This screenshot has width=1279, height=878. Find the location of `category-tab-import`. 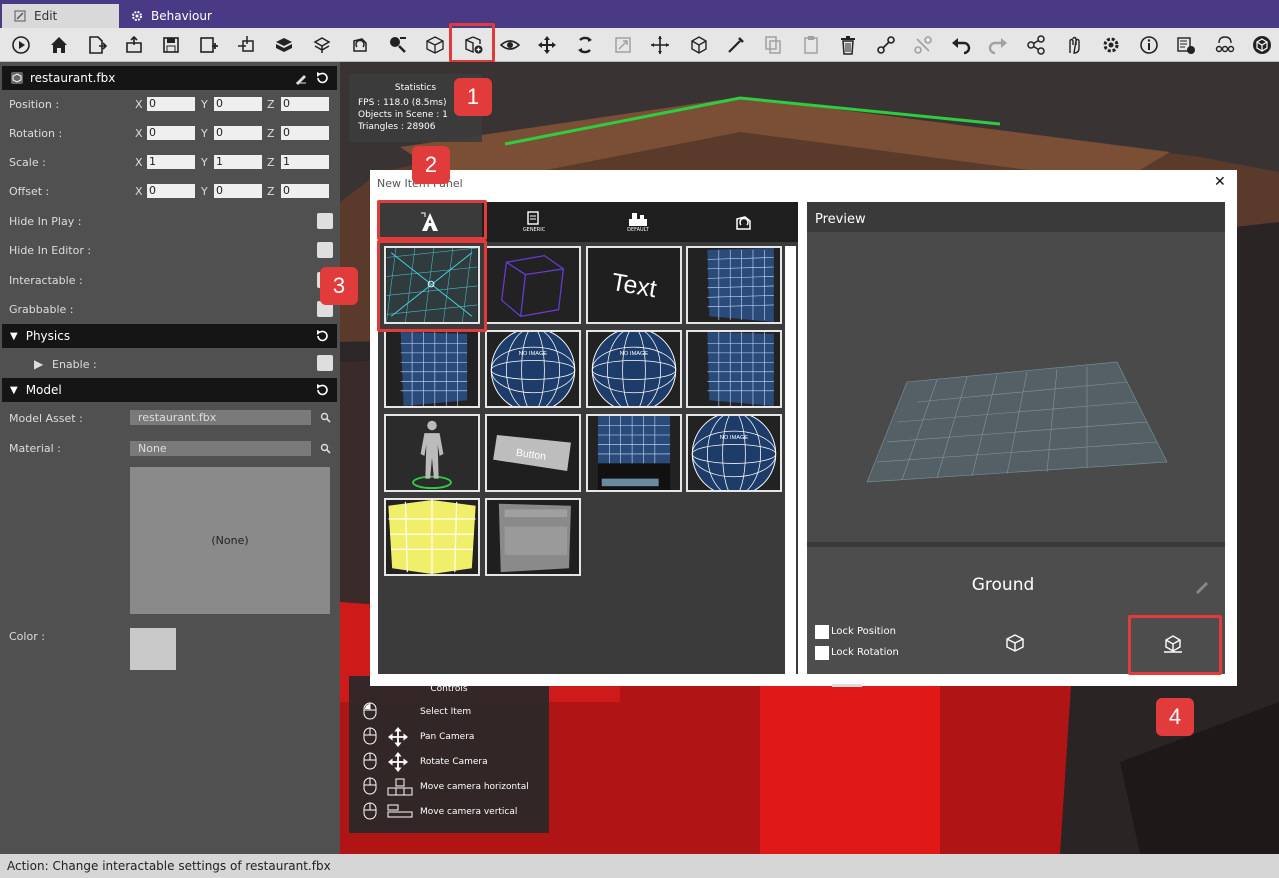

category-tab-import is located at coordinates (744, 222).